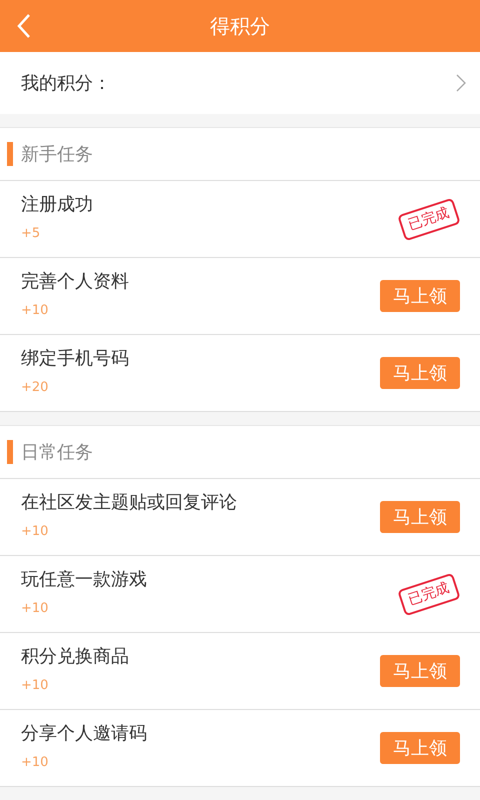 This screenshot has width=480, height=800. Describe the element at coordinates (129, 503) in the screenshot. I see `task-name: 在社区发主题贴或回复评论` at that location.